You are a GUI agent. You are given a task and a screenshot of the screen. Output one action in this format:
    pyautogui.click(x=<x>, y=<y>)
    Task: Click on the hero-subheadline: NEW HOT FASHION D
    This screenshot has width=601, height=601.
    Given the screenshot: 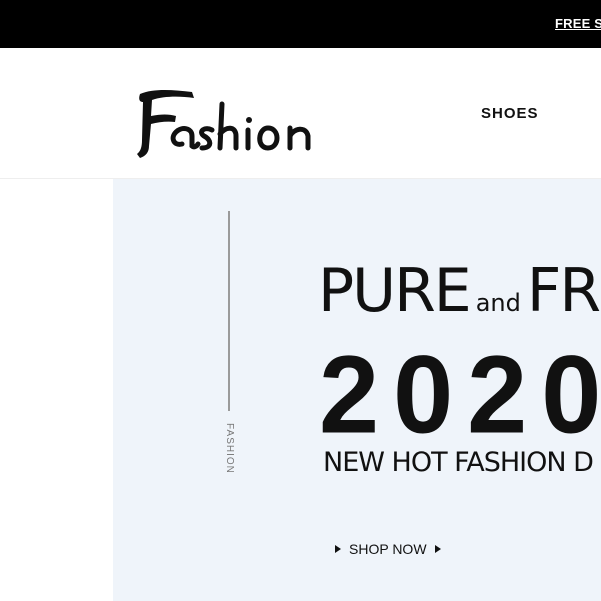 What is the action you would take?
    pyautogui.click(x=458, y=462)
    